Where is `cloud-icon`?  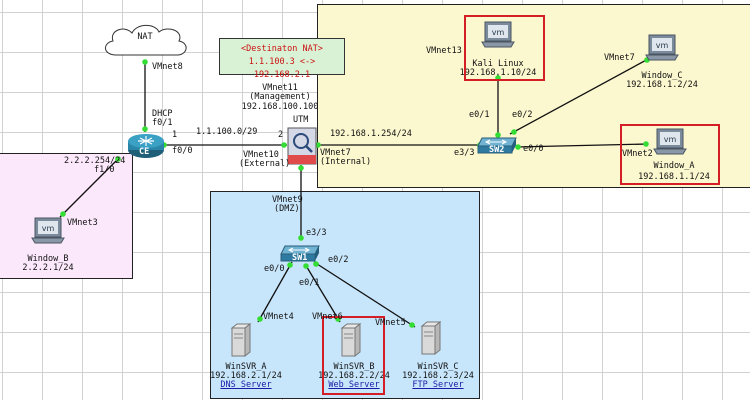
cloud-icon is located at coordinates (146, 40).